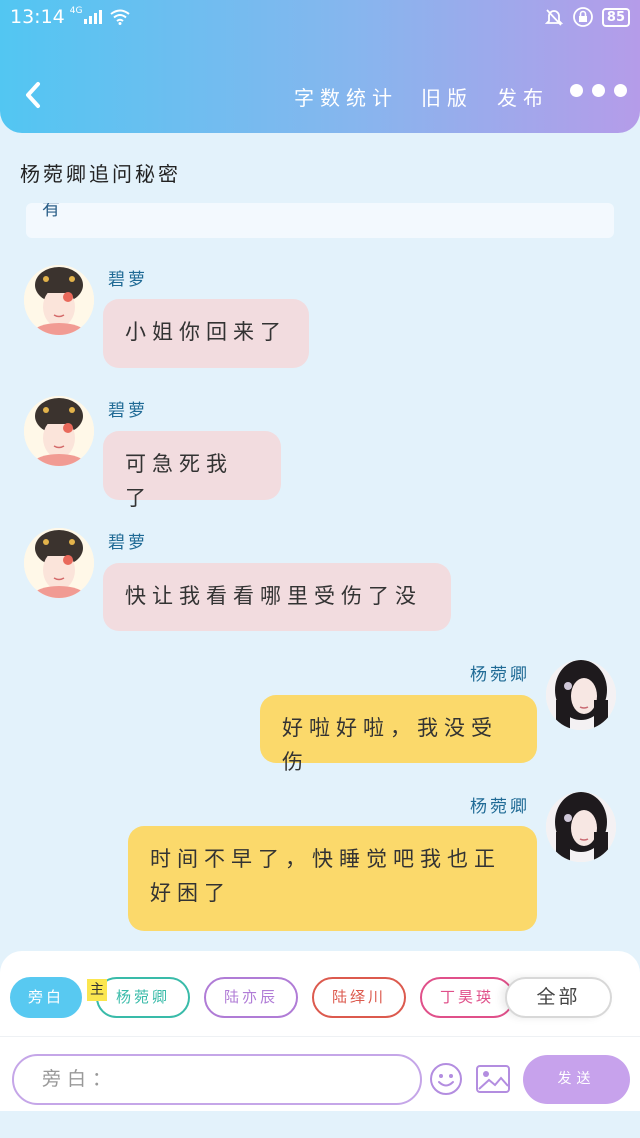  Describe the element at coordinates (523, 96) in the screenshot. I see `publish-button: 发布` at that location.